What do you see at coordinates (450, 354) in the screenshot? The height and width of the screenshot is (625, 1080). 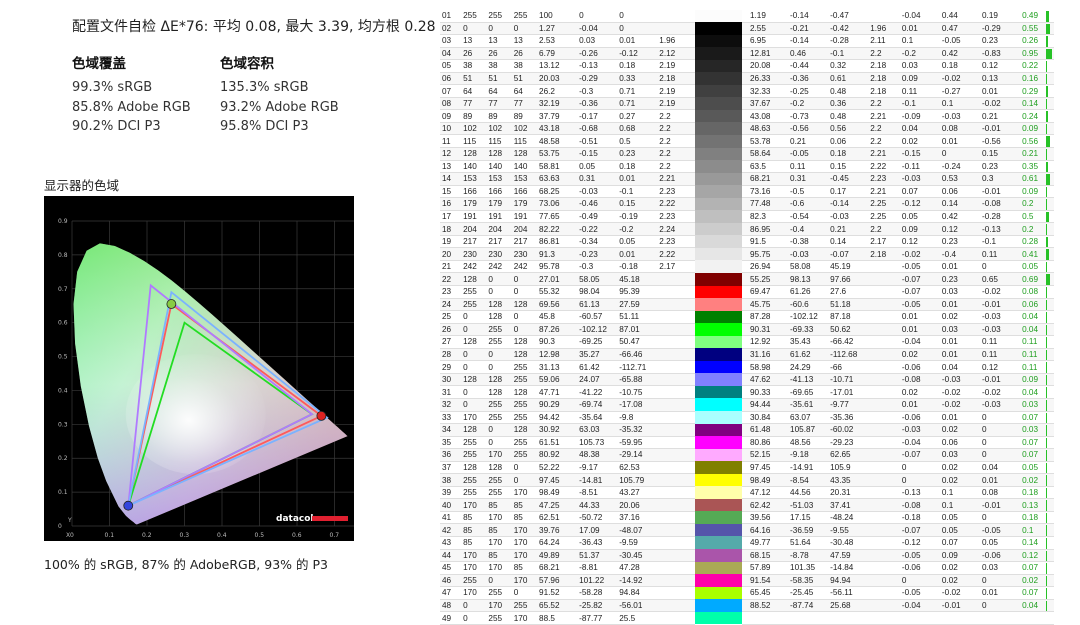 I see `row-id: 28` at bounding box center [450, 354].